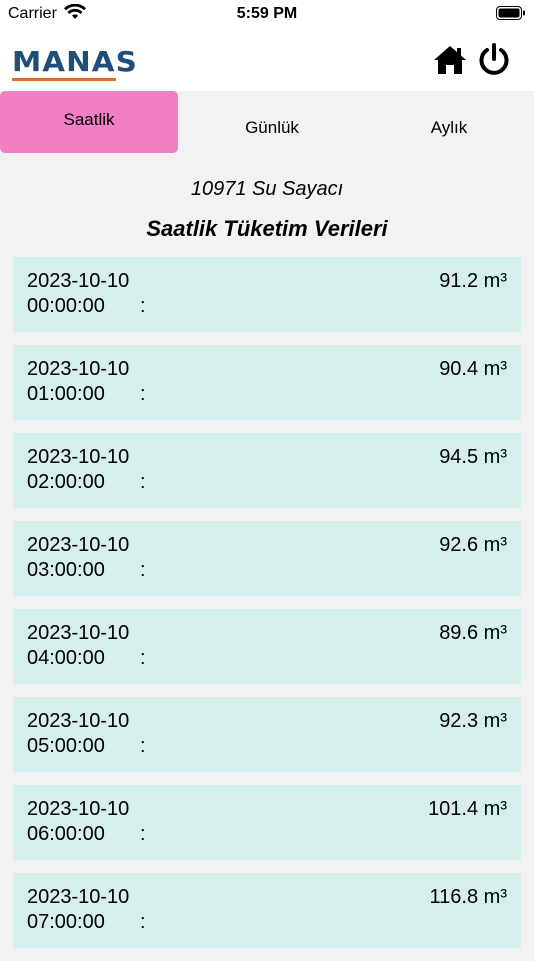 This screenshot has width=534, height=961. I want to click on reading-value: 92.6 m³, so click(473, 545).